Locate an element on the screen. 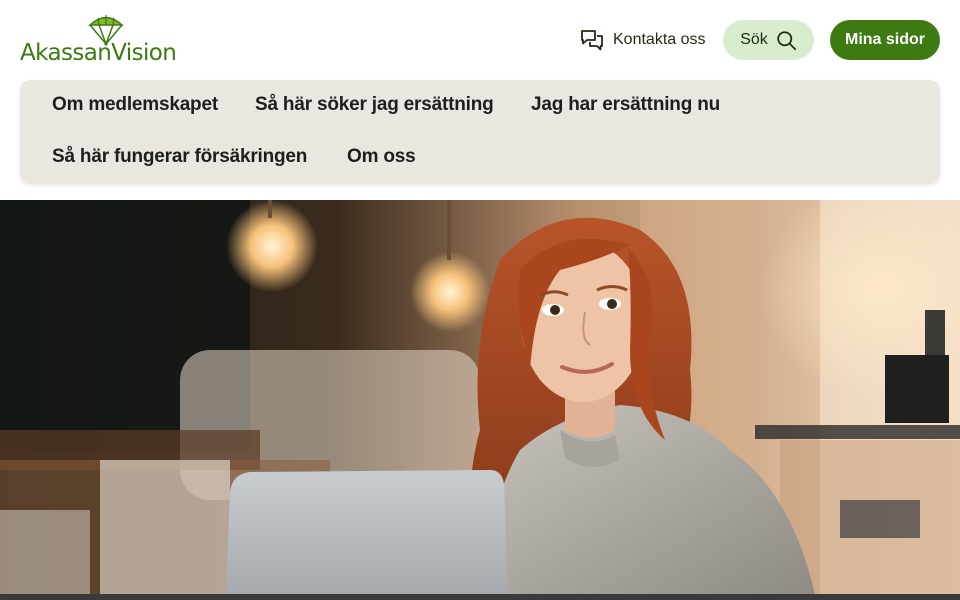 The width and height of the screenshot is (960, 600). nav-item-sa-har-soker-jag-ersattning: Så här söker jag ersättning is located at coordinates (374, 105).